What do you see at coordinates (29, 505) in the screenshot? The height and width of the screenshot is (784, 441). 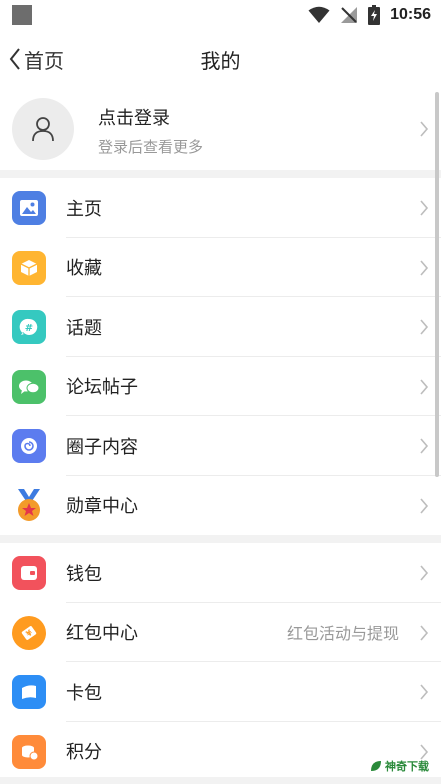 I see `medal-icon` at bounding box center [29, 505].